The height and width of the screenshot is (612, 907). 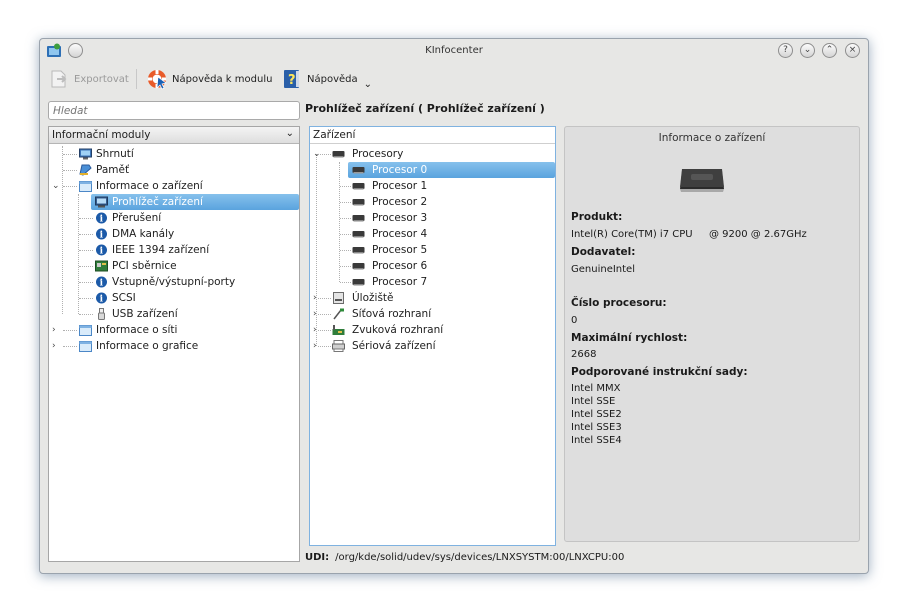 What do you see at coordinates (432, 314) in the screenshot?
I see `device-group-network: › Síťová rozhraní` at bounding box center [432, 314].